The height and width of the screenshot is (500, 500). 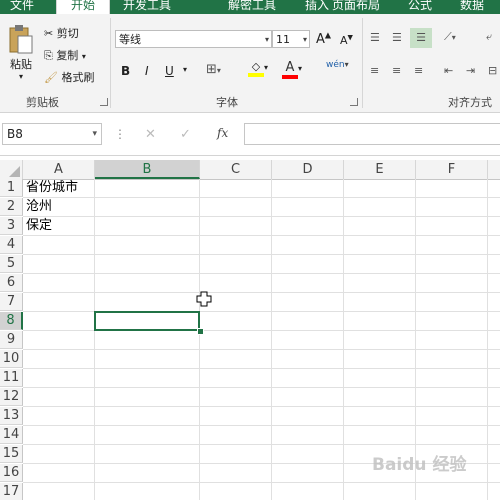 I want to click on row-header: 6, so click(x=11, y=283).